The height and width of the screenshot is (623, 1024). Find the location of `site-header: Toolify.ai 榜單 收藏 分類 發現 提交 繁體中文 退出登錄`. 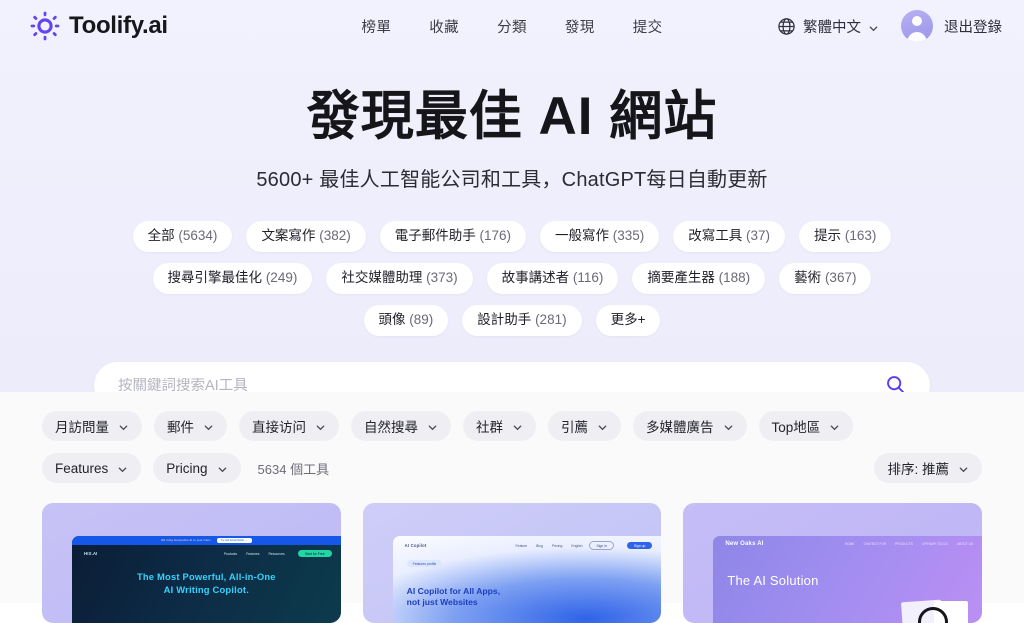

site-header: Toolify.ai 榜單 收藏 分類 發現 提交 繁體中文 退出登錄 is located at coordinates (512, 26).